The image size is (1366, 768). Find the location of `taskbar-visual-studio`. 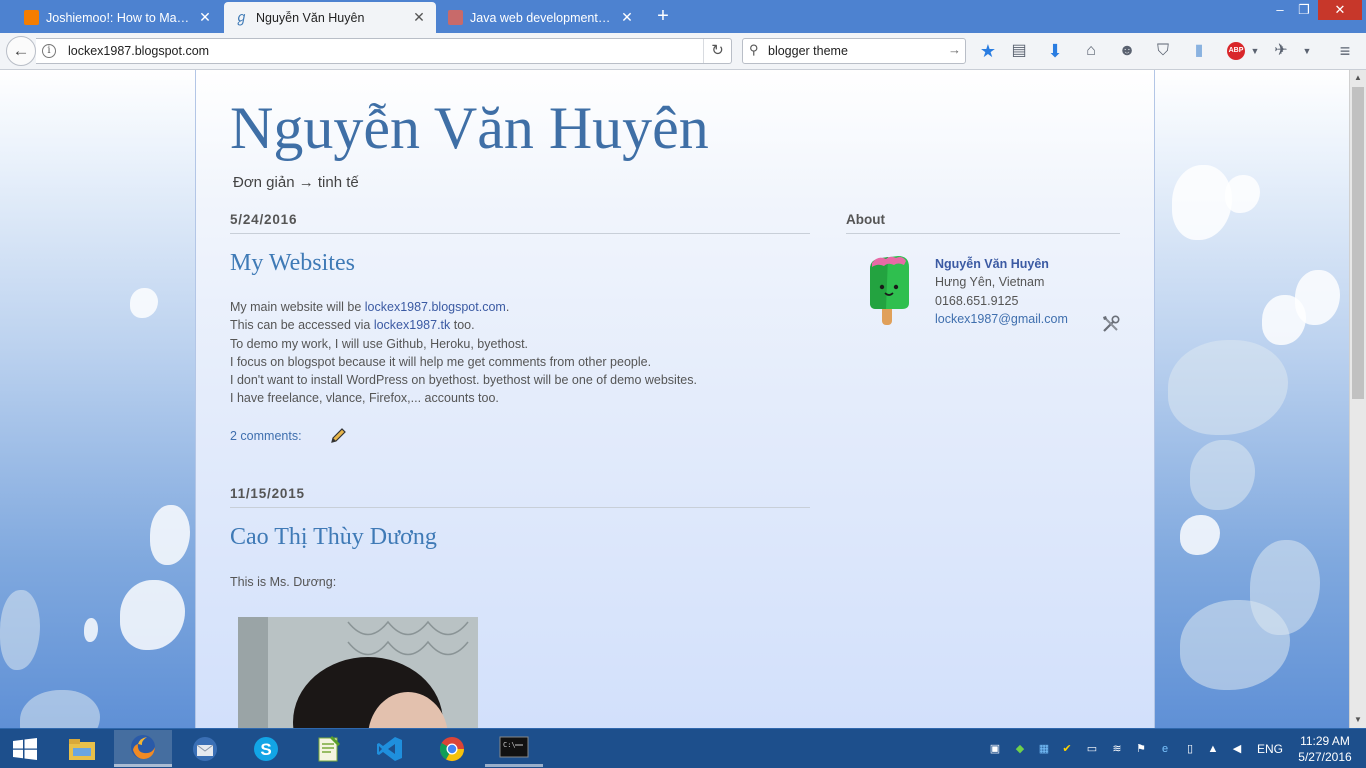

taskbar-visual-studio is located at coordinates (390, 748).